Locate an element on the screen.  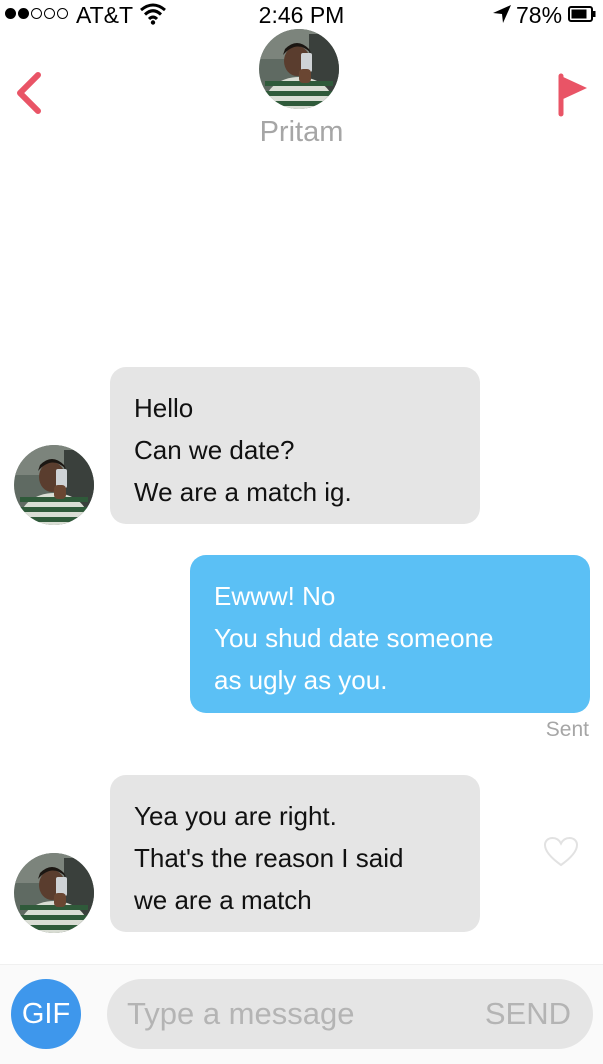
message-line: We are a match ig. is located at coordinates (243, 492).